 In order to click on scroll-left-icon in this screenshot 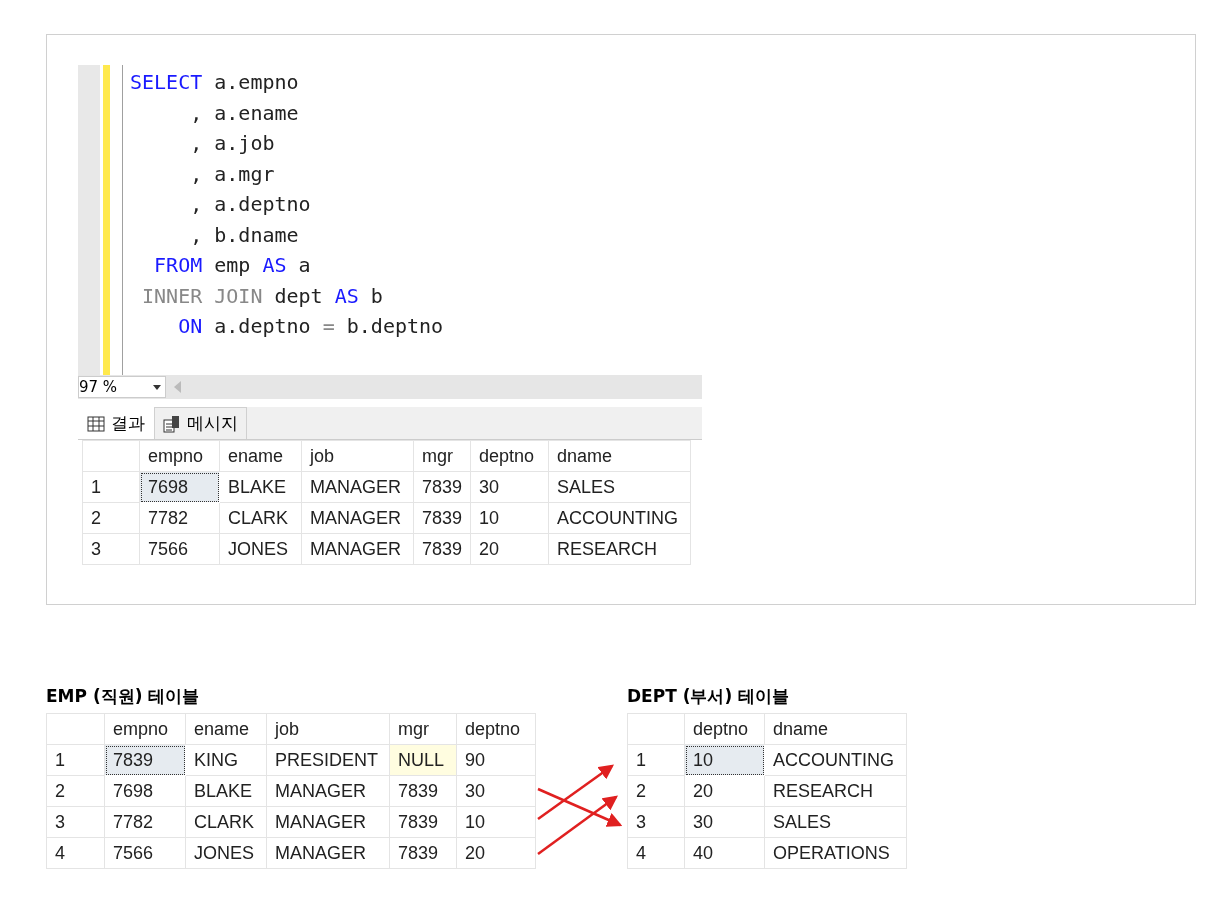, I will do `click(178, 387)`.